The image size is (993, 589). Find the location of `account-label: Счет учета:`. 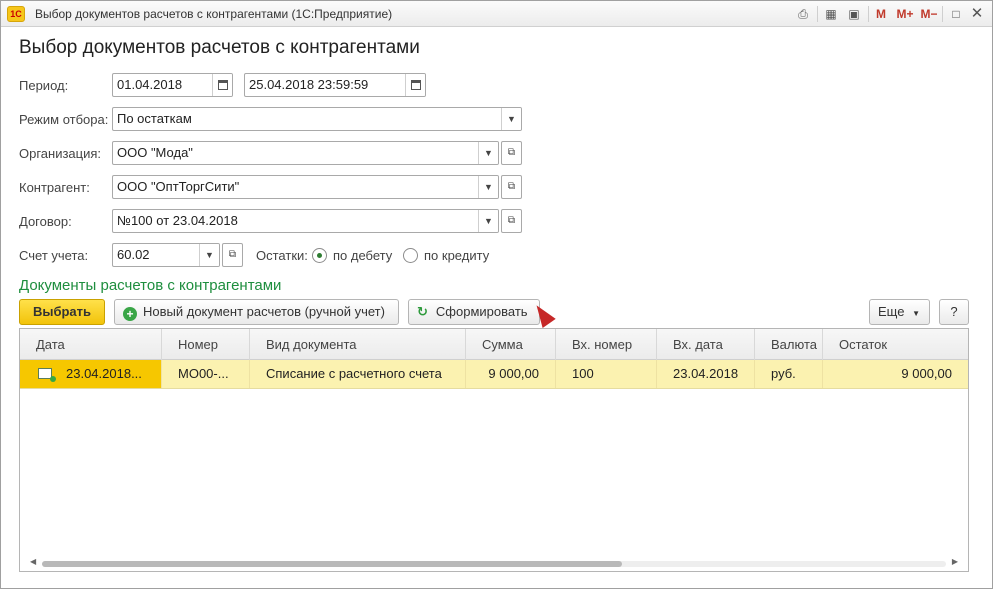

account-label: Счет учета: is located at coordinates (54, 255).